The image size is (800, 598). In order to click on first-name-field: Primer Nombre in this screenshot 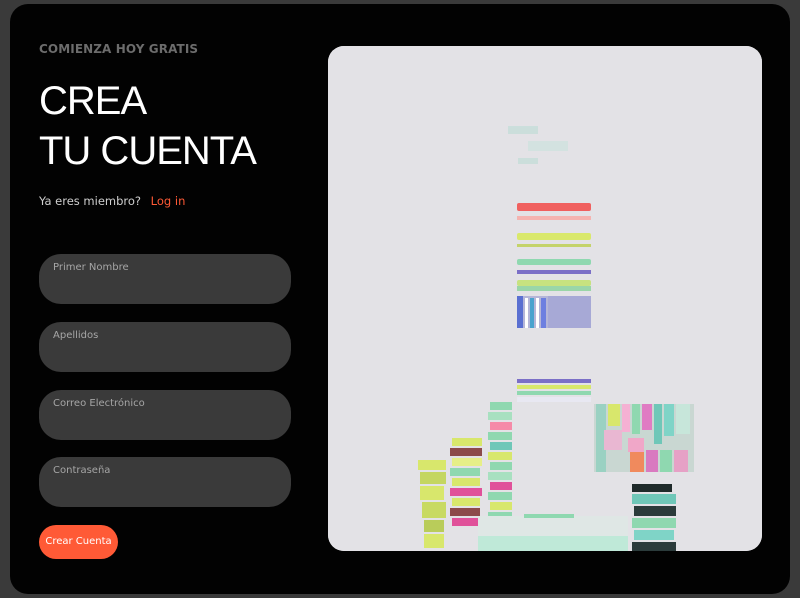, I will do `click(165, 279)`.